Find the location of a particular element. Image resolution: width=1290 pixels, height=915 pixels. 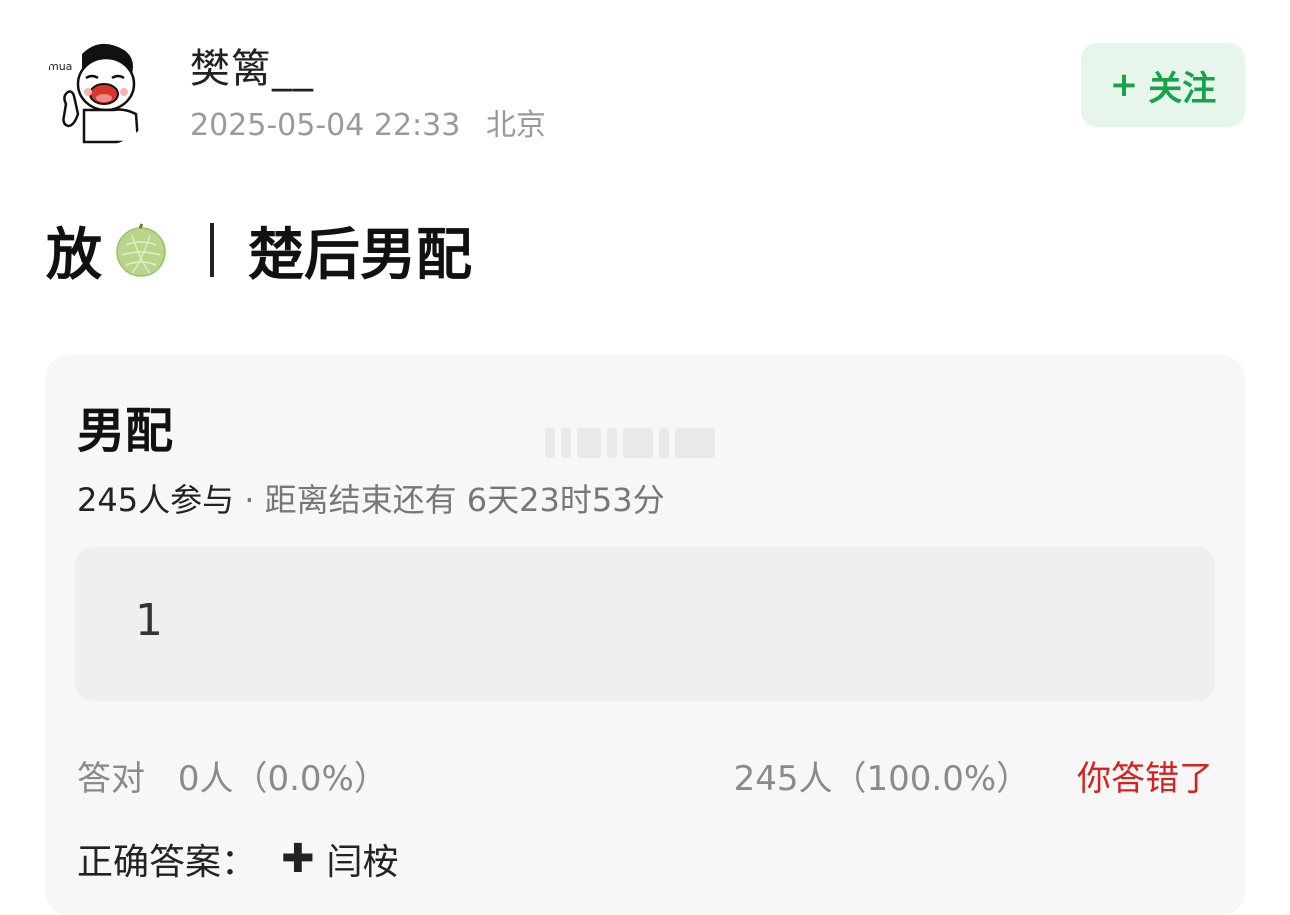

answer-label: 正确答案： is located at coordinates (167, 862).